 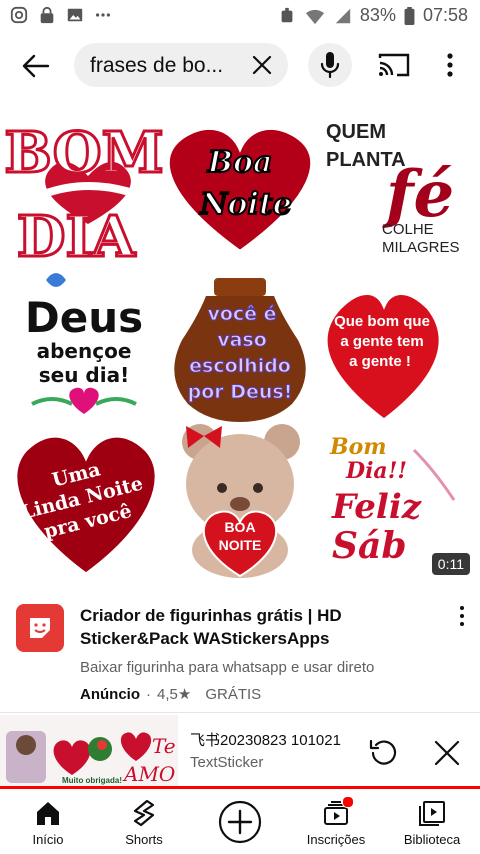 What do you see at coordinates (447, 753) in the screenshot?
I see `close-icon` at bounding box center [447, 753].